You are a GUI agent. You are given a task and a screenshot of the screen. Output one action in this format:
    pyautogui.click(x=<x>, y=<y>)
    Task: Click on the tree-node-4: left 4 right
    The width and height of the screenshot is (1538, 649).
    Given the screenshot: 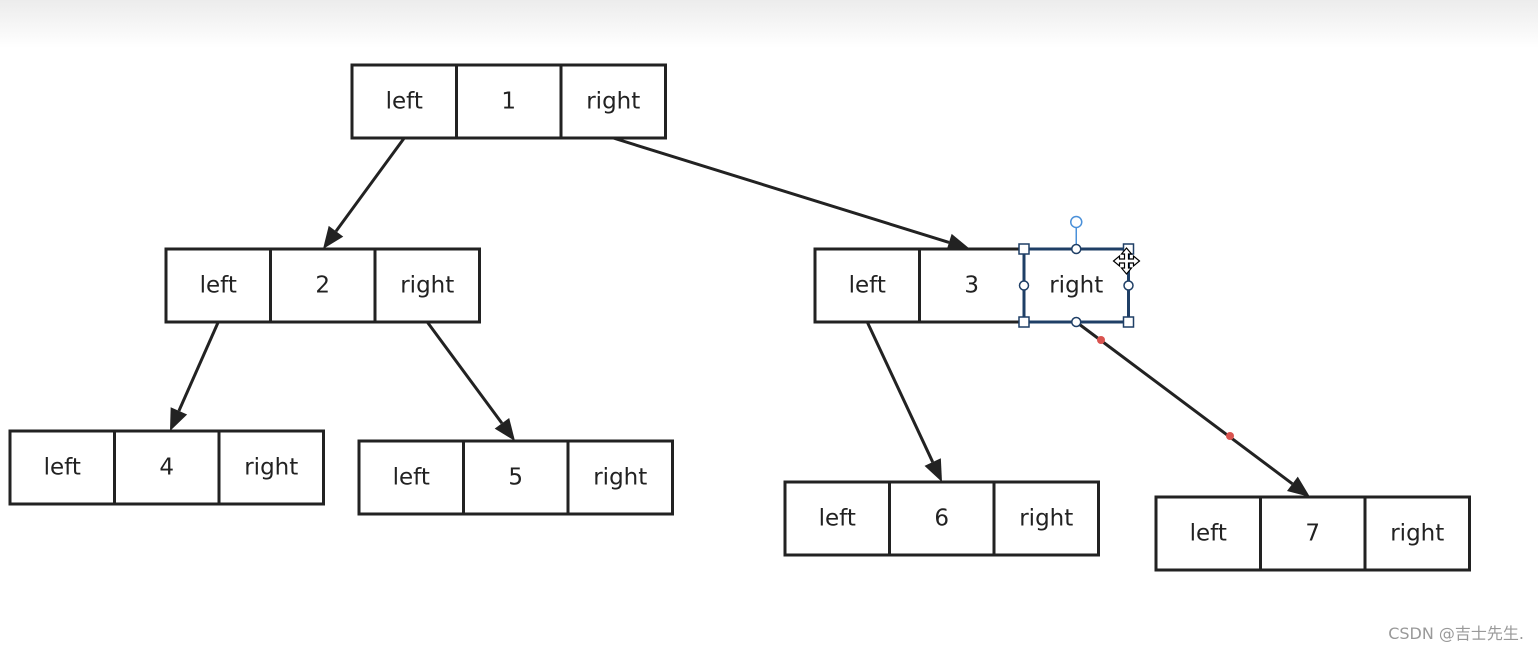 What is the action you would take?
    pyautogui.click(x=166, y=467)
    